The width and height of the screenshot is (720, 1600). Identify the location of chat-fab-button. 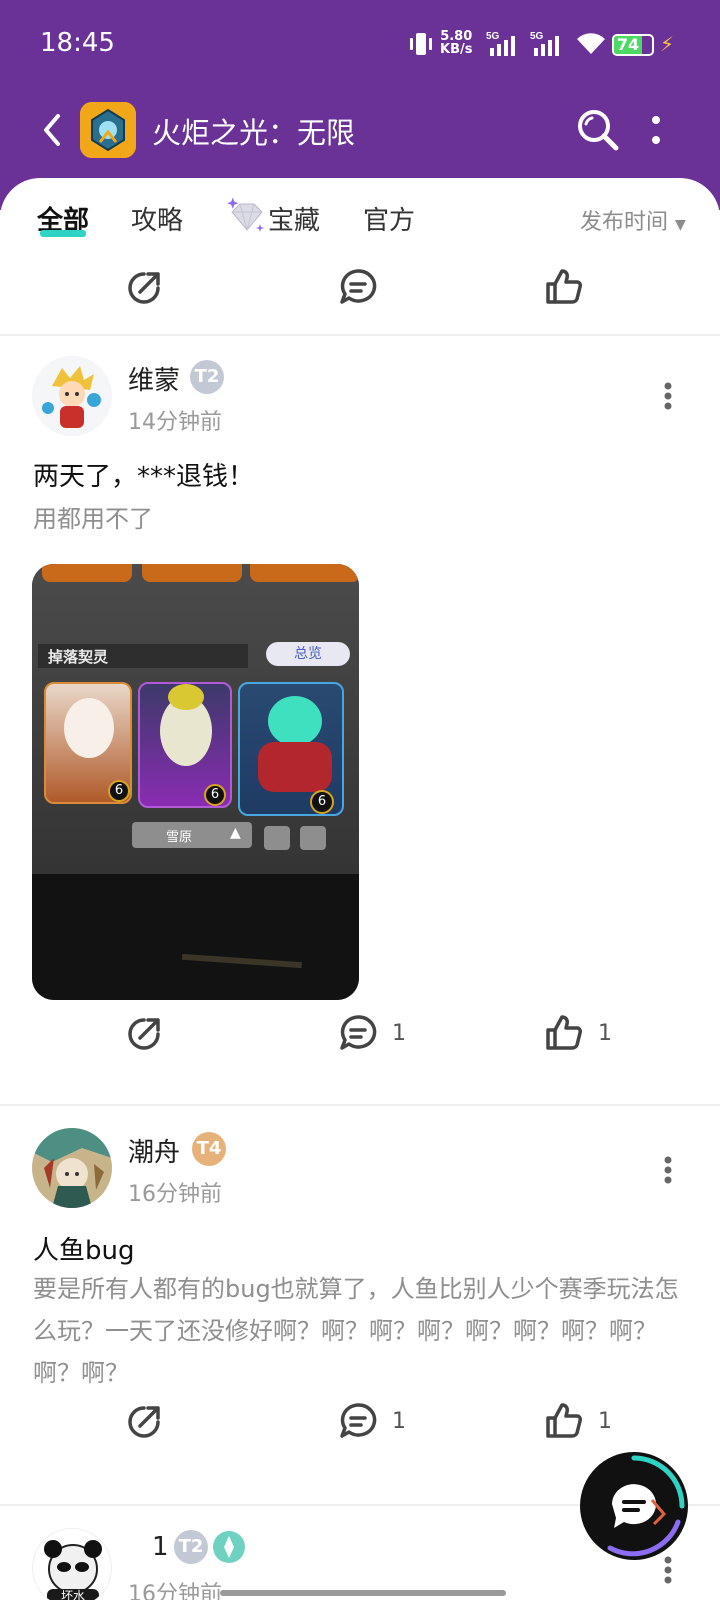
(634, 1506).